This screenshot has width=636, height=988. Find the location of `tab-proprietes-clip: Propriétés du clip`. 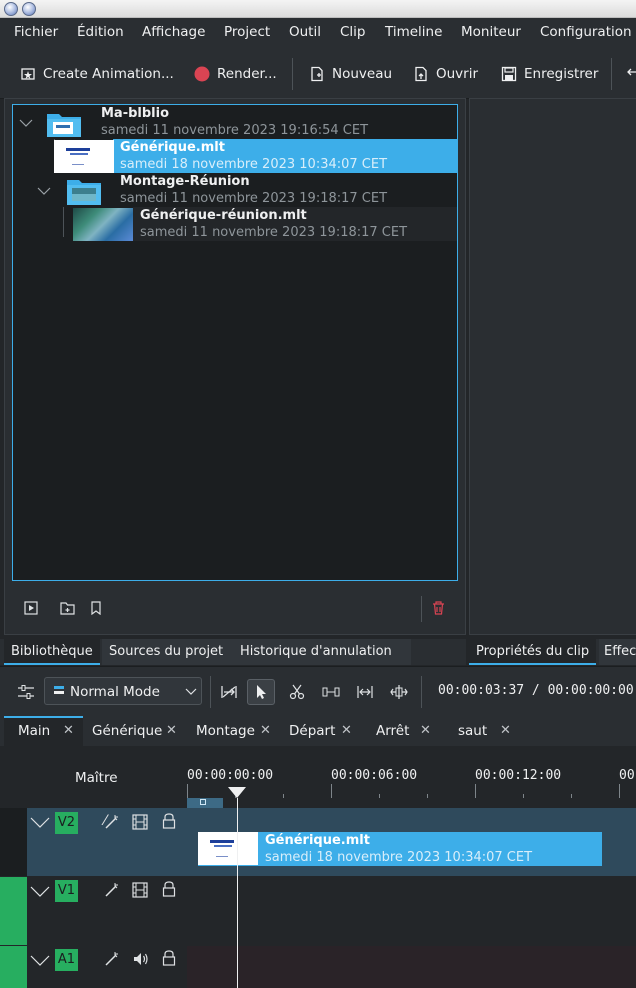

tab-proprietes-clip: Propriétés du clip is located at coordinates (532, 652).